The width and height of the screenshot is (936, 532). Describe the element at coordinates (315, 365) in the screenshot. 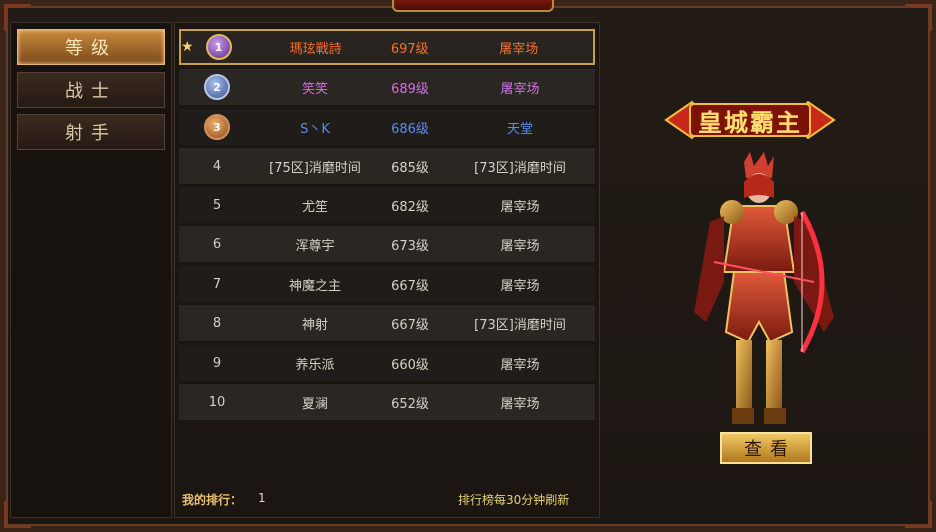

I see `player-name: 养乐派` at that location.